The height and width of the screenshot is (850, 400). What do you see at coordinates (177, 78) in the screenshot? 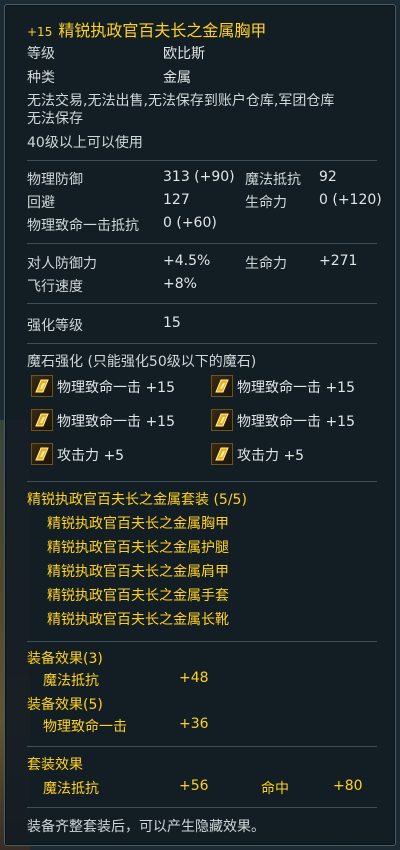
I see `type-value: 金属` at bounding box center [177, 78].